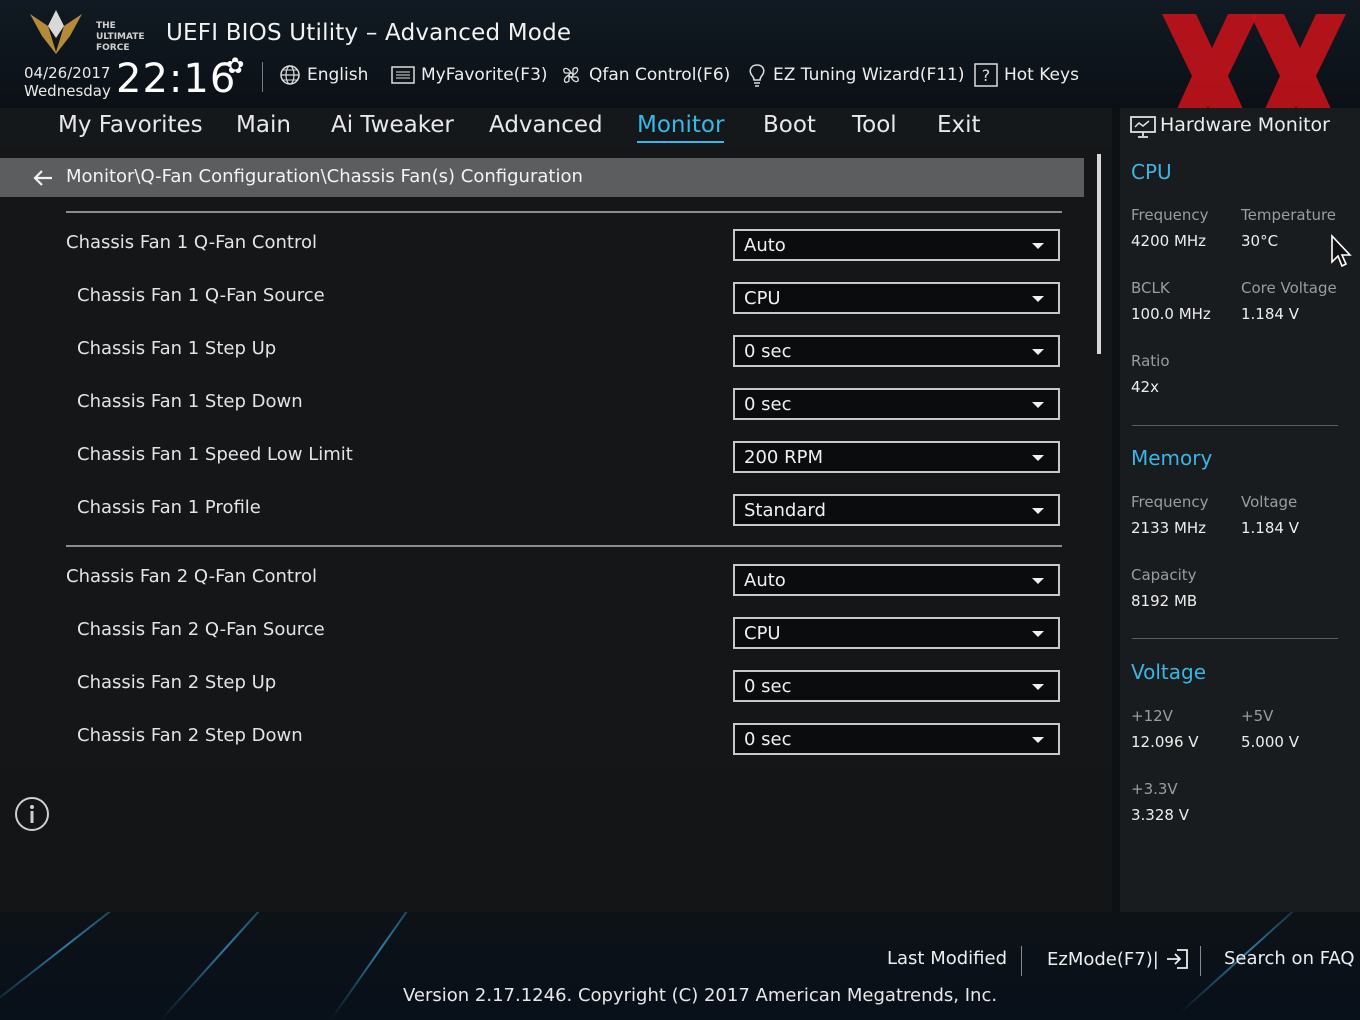 This screenshot has height=1020, width=1360. What do you see at coordinates (896, 686) in the screenshot?
I see `chassis-fan2-step-up-select: 0 sec` at bounding box center [896, 686].